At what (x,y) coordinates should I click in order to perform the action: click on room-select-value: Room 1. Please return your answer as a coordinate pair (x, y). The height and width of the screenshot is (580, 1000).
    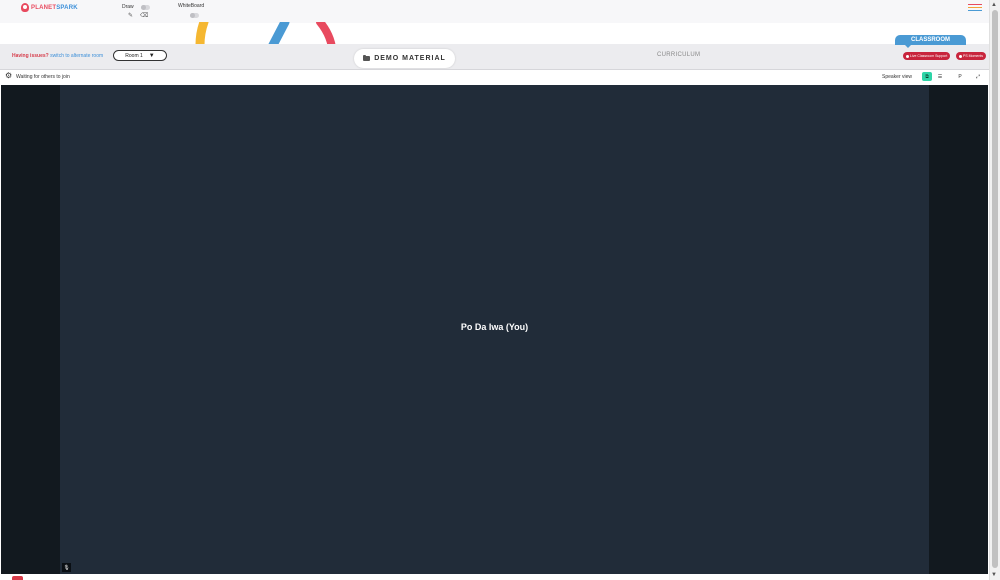
    Looking at the image, I should click on (134, 55).